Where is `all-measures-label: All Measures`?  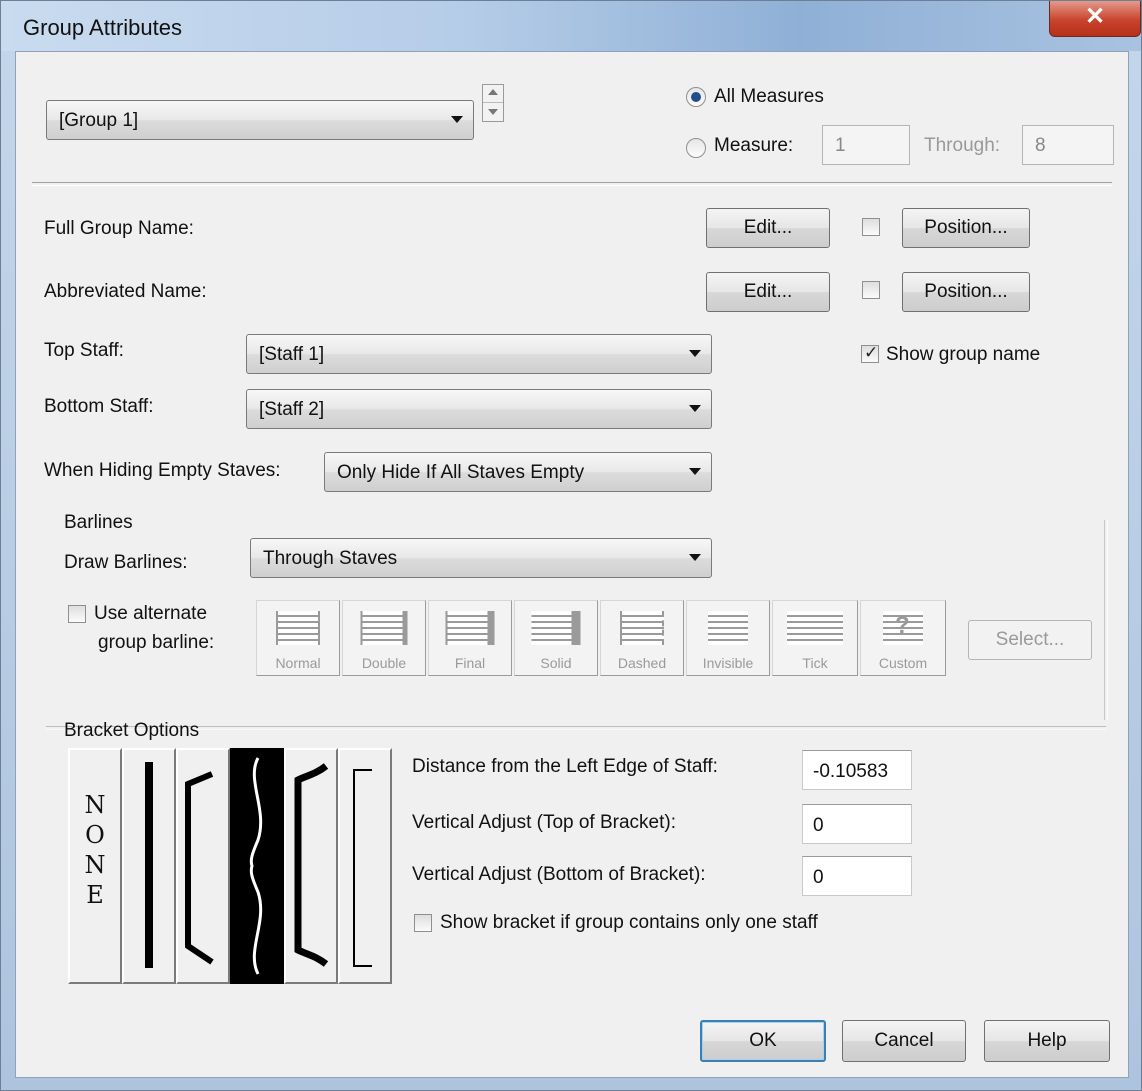
all-measures-label: All Measures is located at coordinates (769, 97).